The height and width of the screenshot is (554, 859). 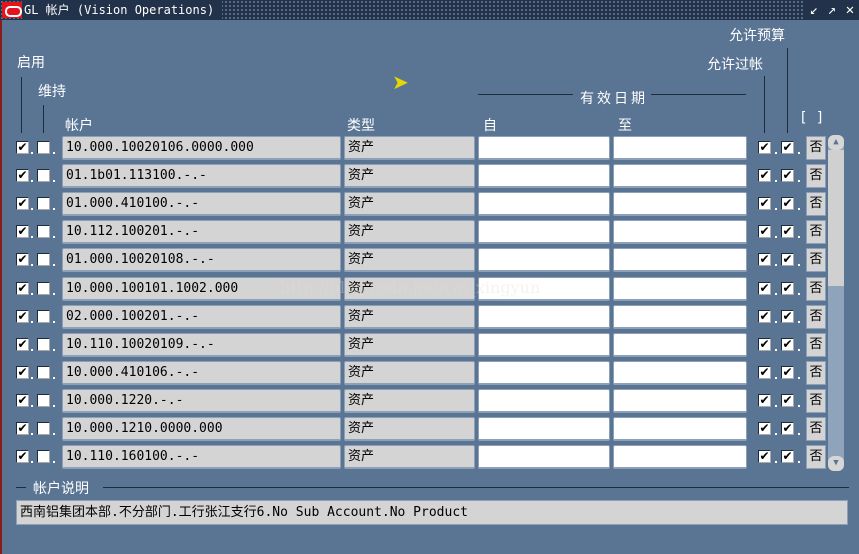 What do you see at coordinates (201, 429) in the screenshot?
I see `account-field: 10.000.1210.0000.000` at bounding box center [201, 429].